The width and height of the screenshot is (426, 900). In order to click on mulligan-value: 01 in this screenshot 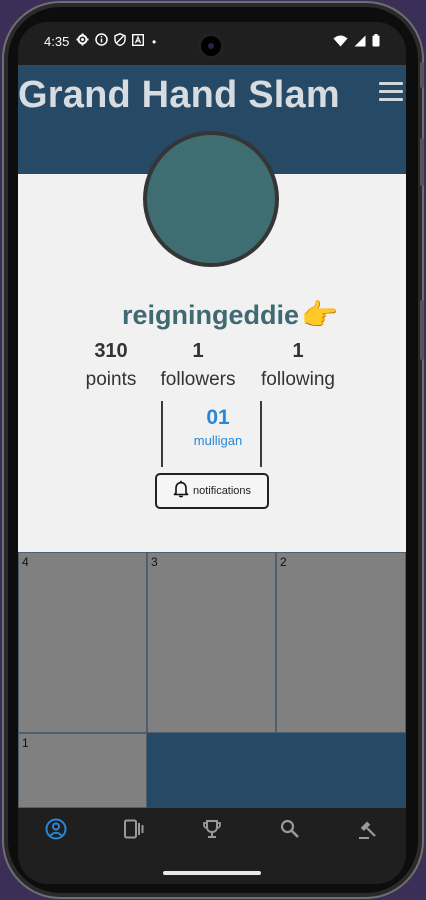, I will do `click(218, 417)`.